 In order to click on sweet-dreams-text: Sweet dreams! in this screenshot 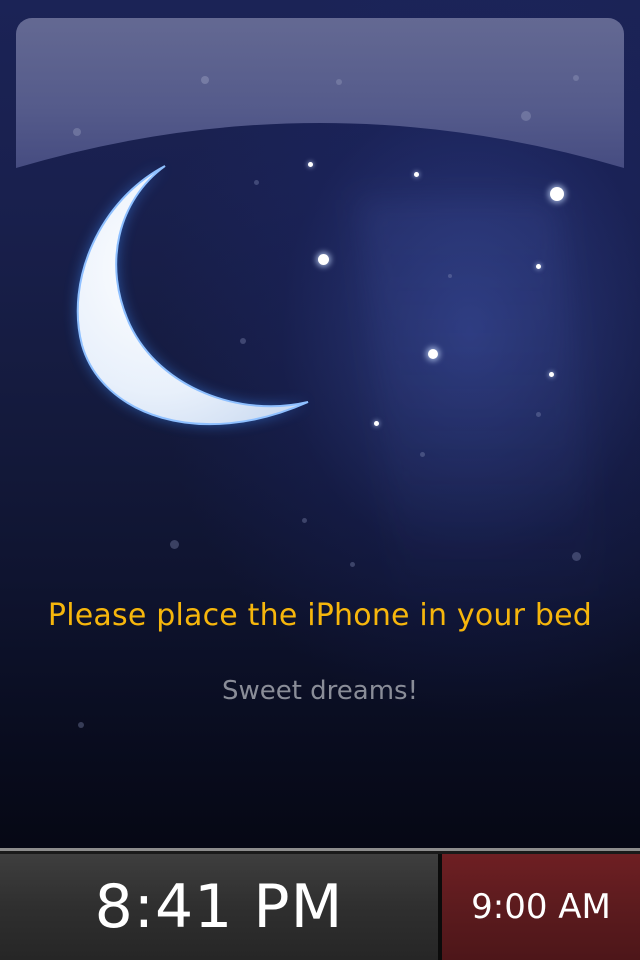, I will do `click(320, 691)`.